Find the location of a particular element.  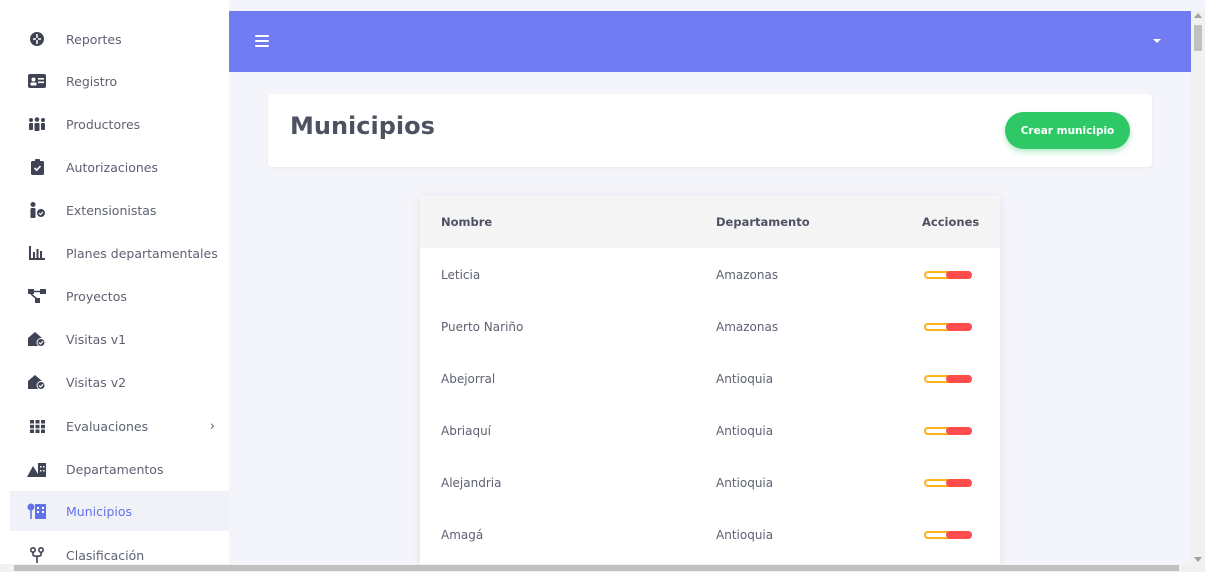

chevron-right-icon: › is located at coordinates (212, 426).